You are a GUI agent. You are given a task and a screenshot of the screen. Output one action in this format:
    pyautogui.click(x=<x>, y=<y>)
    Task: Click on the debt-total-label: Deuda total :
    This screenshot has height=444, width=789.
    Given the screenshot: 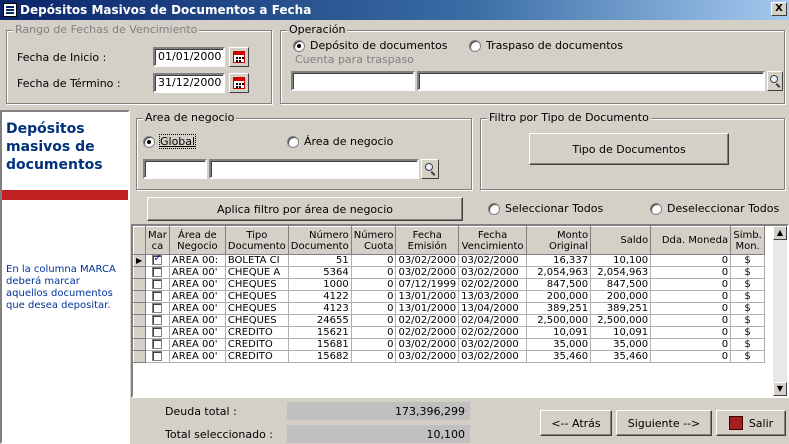 What is the action you would take?
    pyautogui.click(x=201, y=411)
    